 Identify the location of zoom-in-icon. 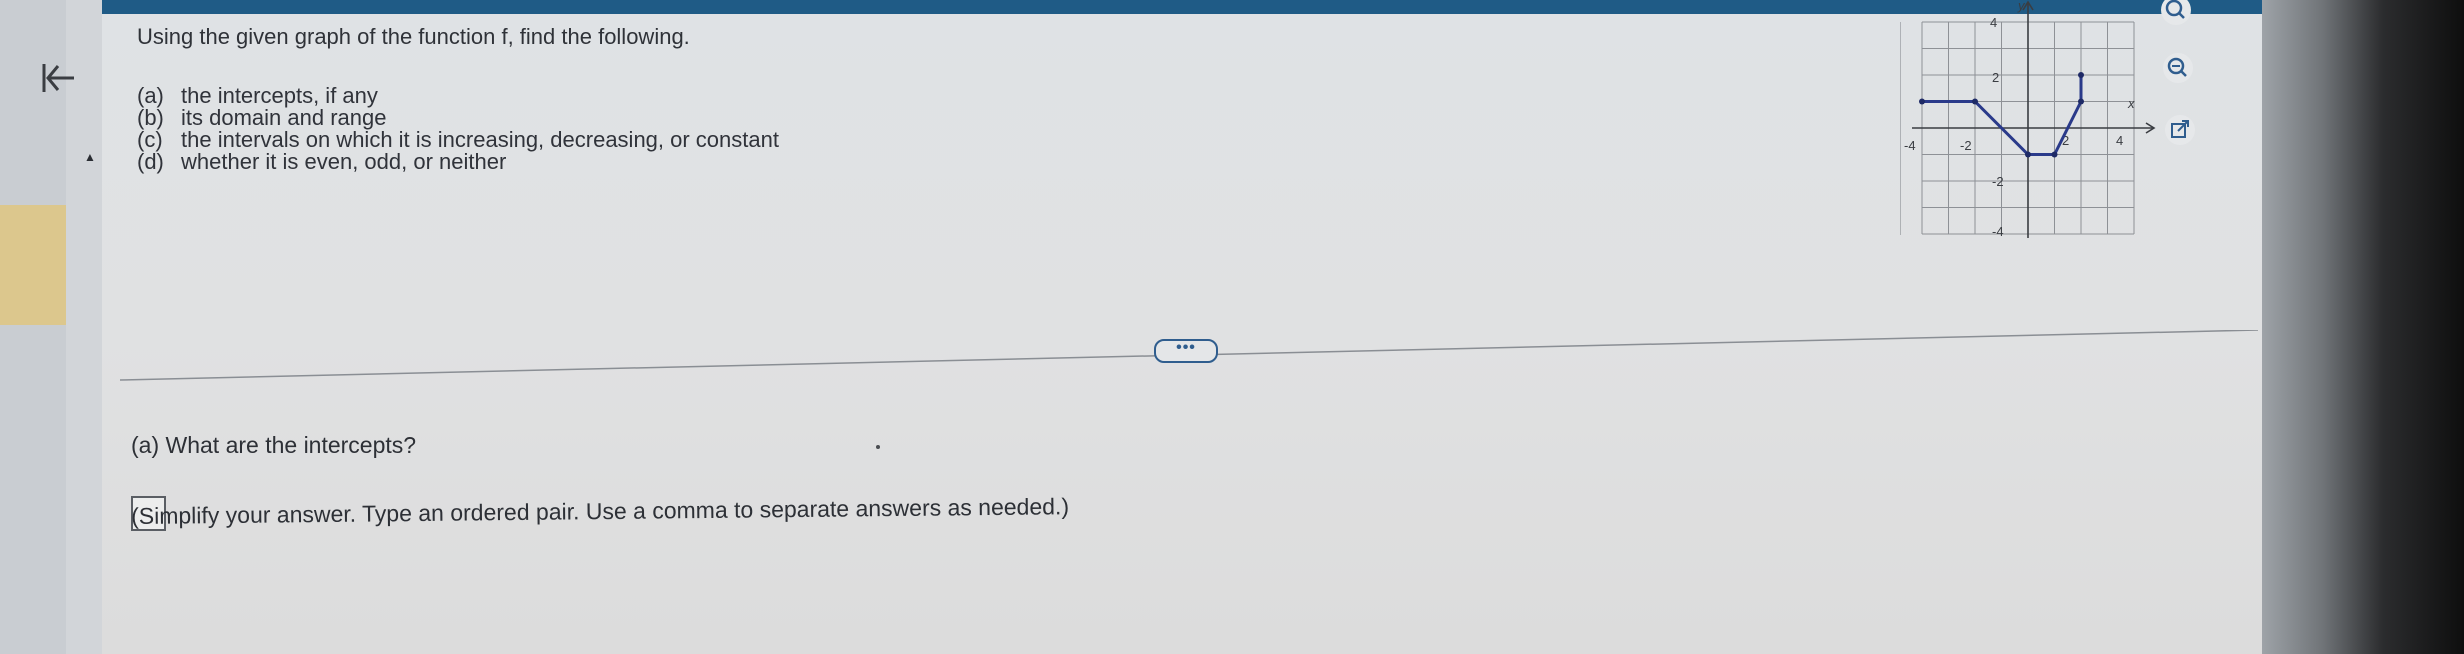
(2176, 15).